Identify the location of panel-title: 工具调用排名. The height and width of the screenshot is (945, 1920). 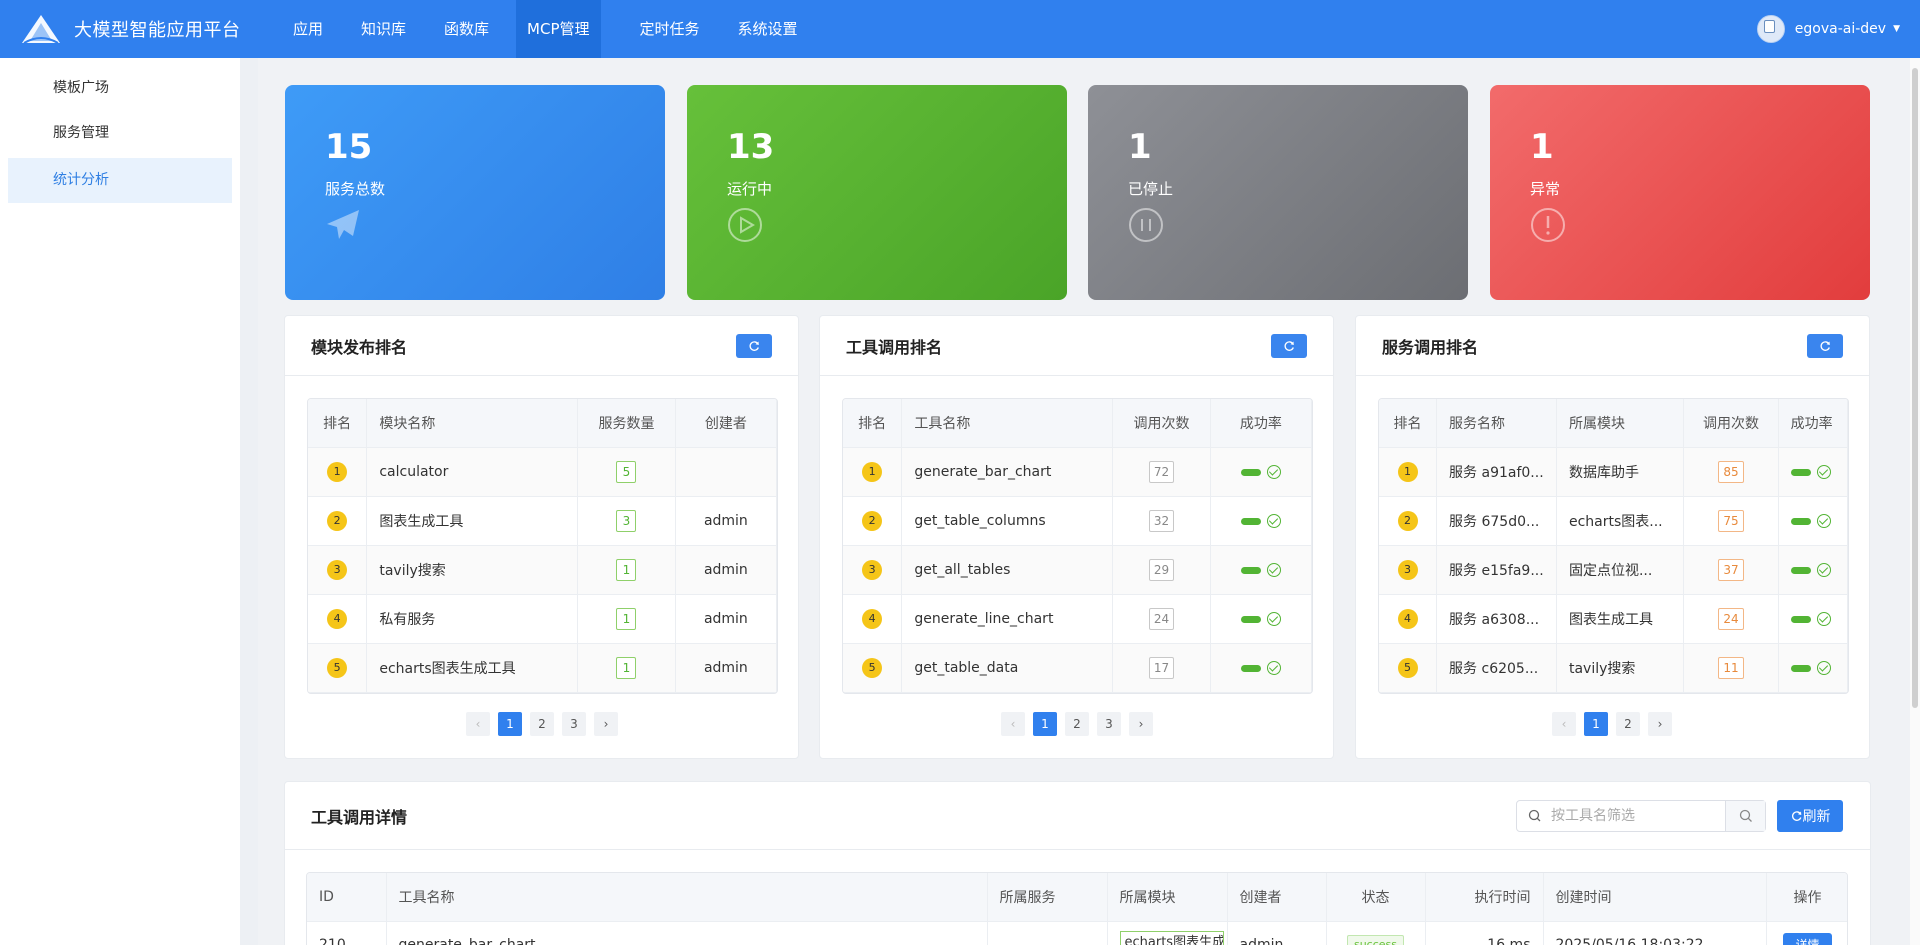
(894, 347).